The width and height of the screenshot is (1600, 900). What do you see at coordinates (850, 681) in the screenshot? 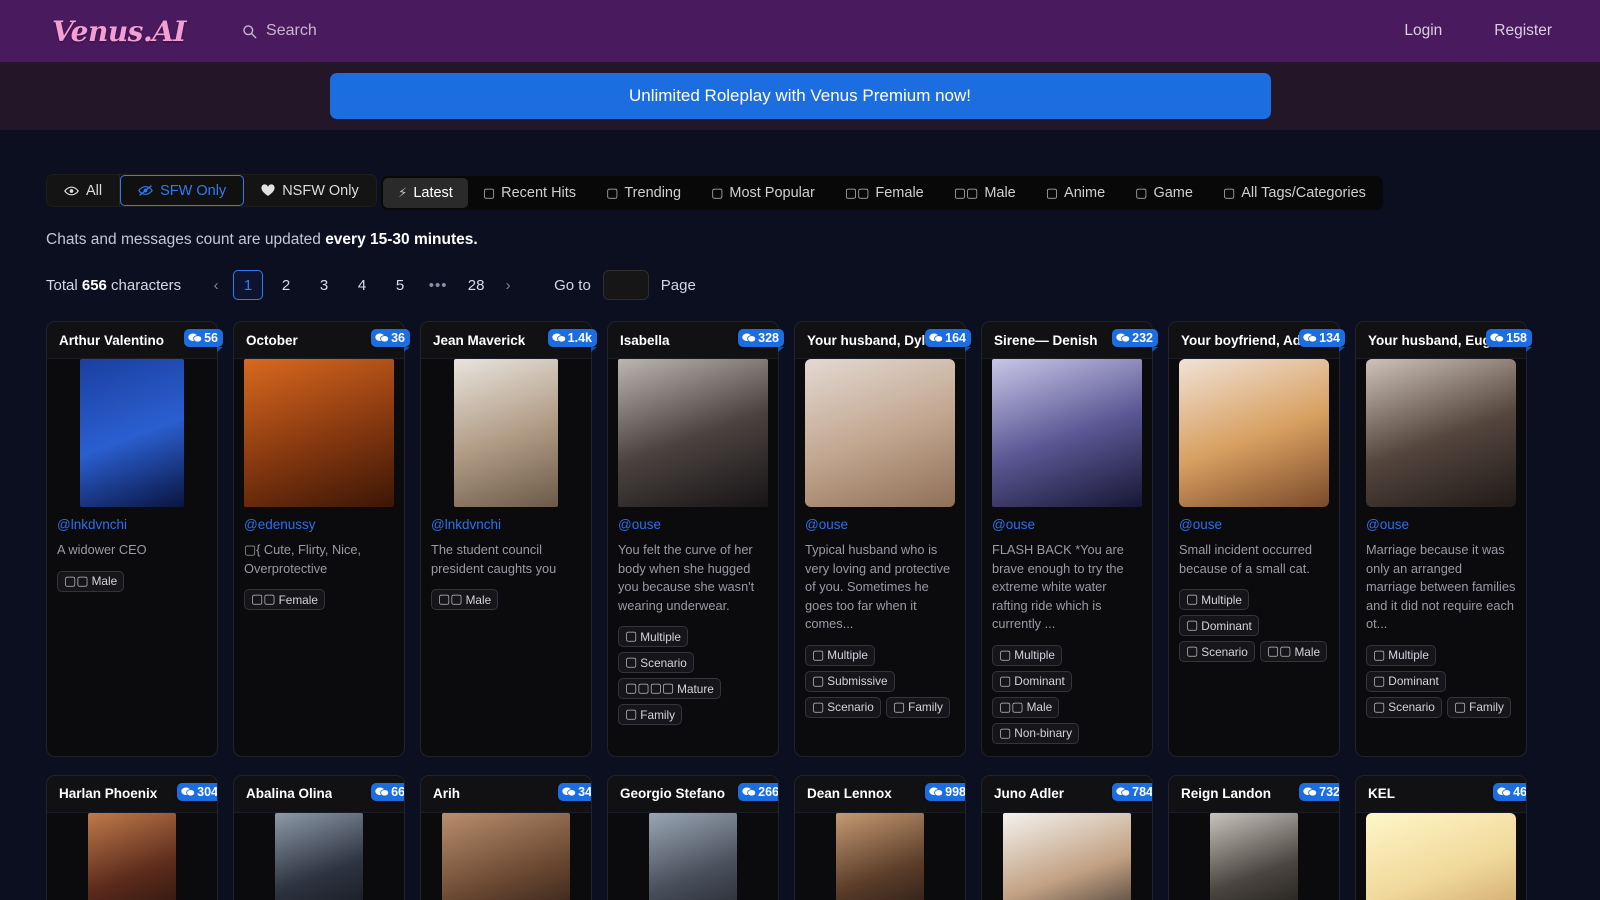
I see `card-tag: ▢ Submissive` at bounding box center [850, 681].